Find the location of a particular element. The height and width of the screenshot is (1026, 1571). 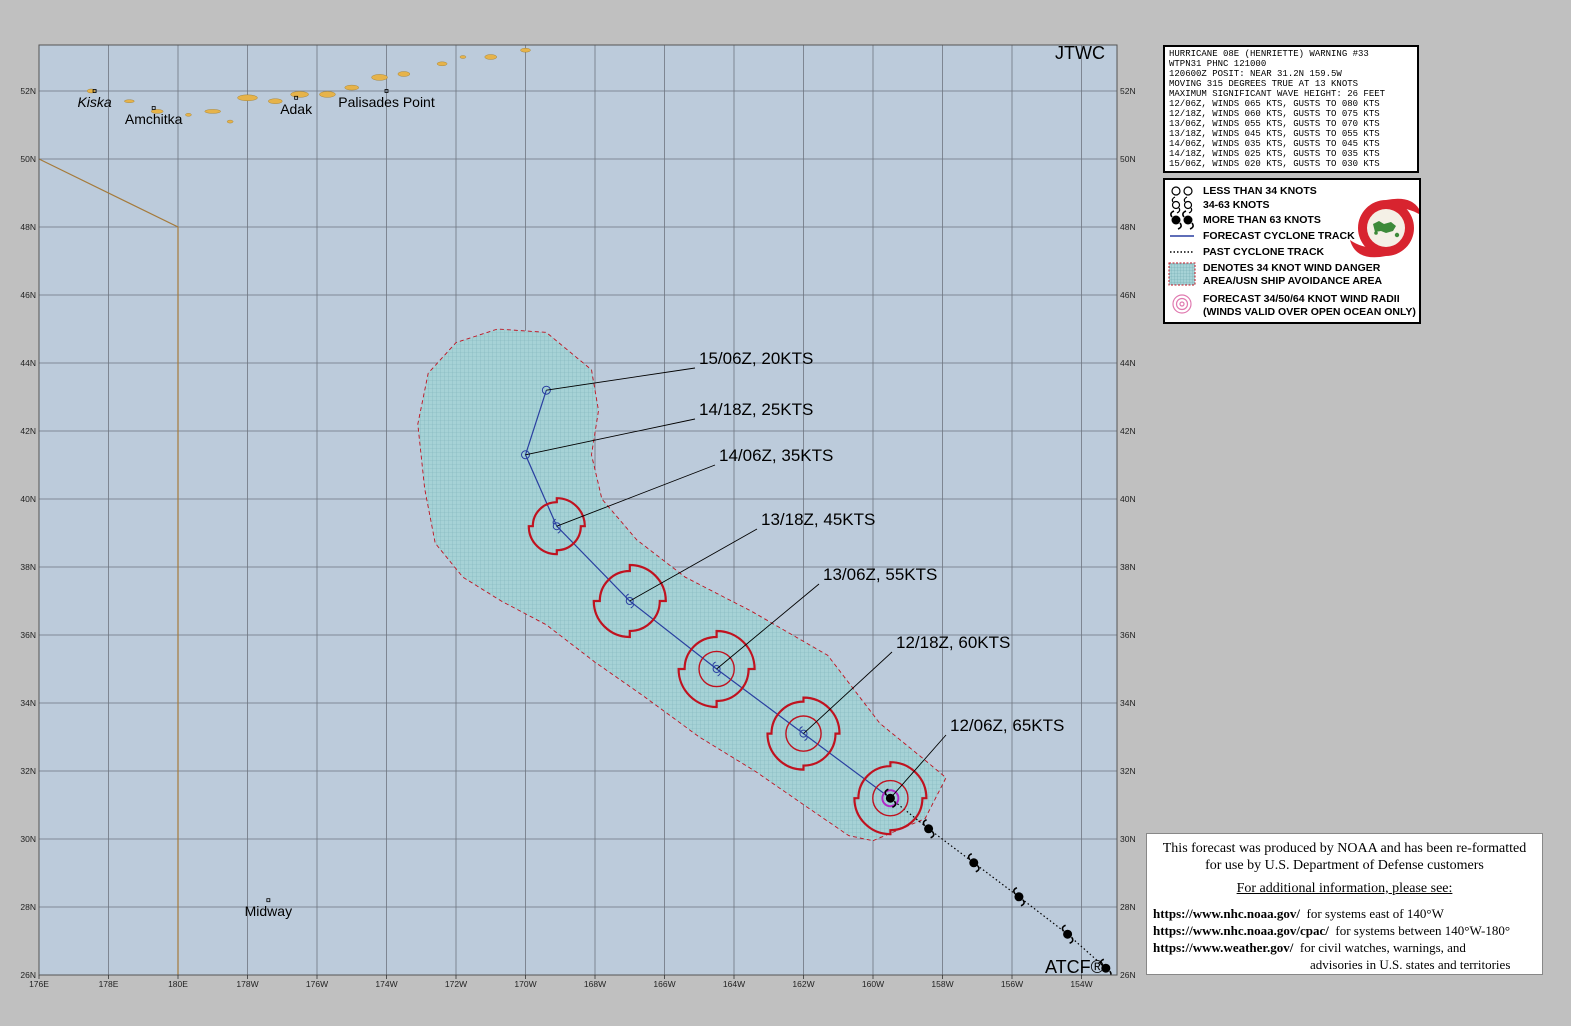

warning-line: MAXIMUM SIGNIFICANT WAVE HEIGHT: 26 FEET is located at coordinates (1277, 94).